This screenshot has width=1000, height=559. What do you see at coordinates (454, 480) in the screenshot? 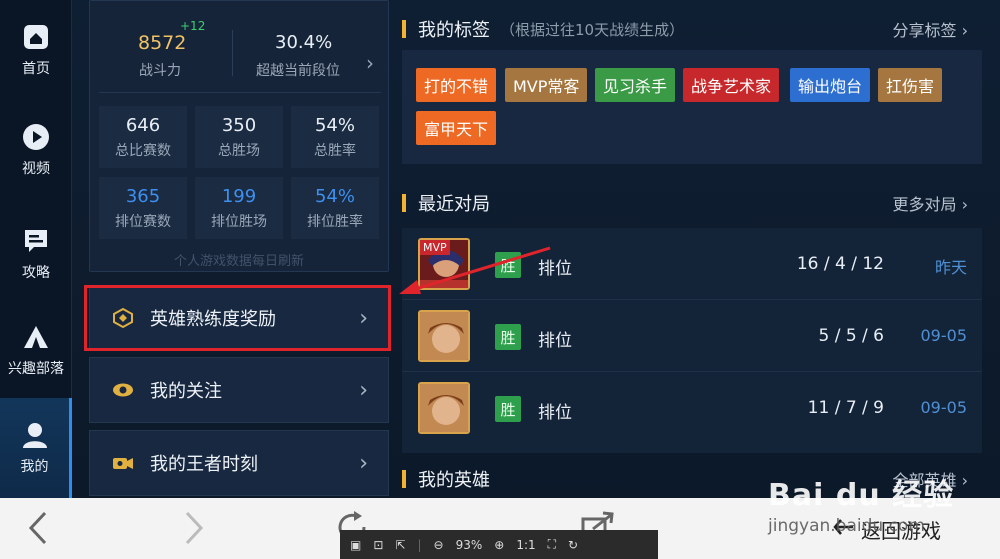
I see `section-title: 我的英雄` at bounding box center [454, 480].